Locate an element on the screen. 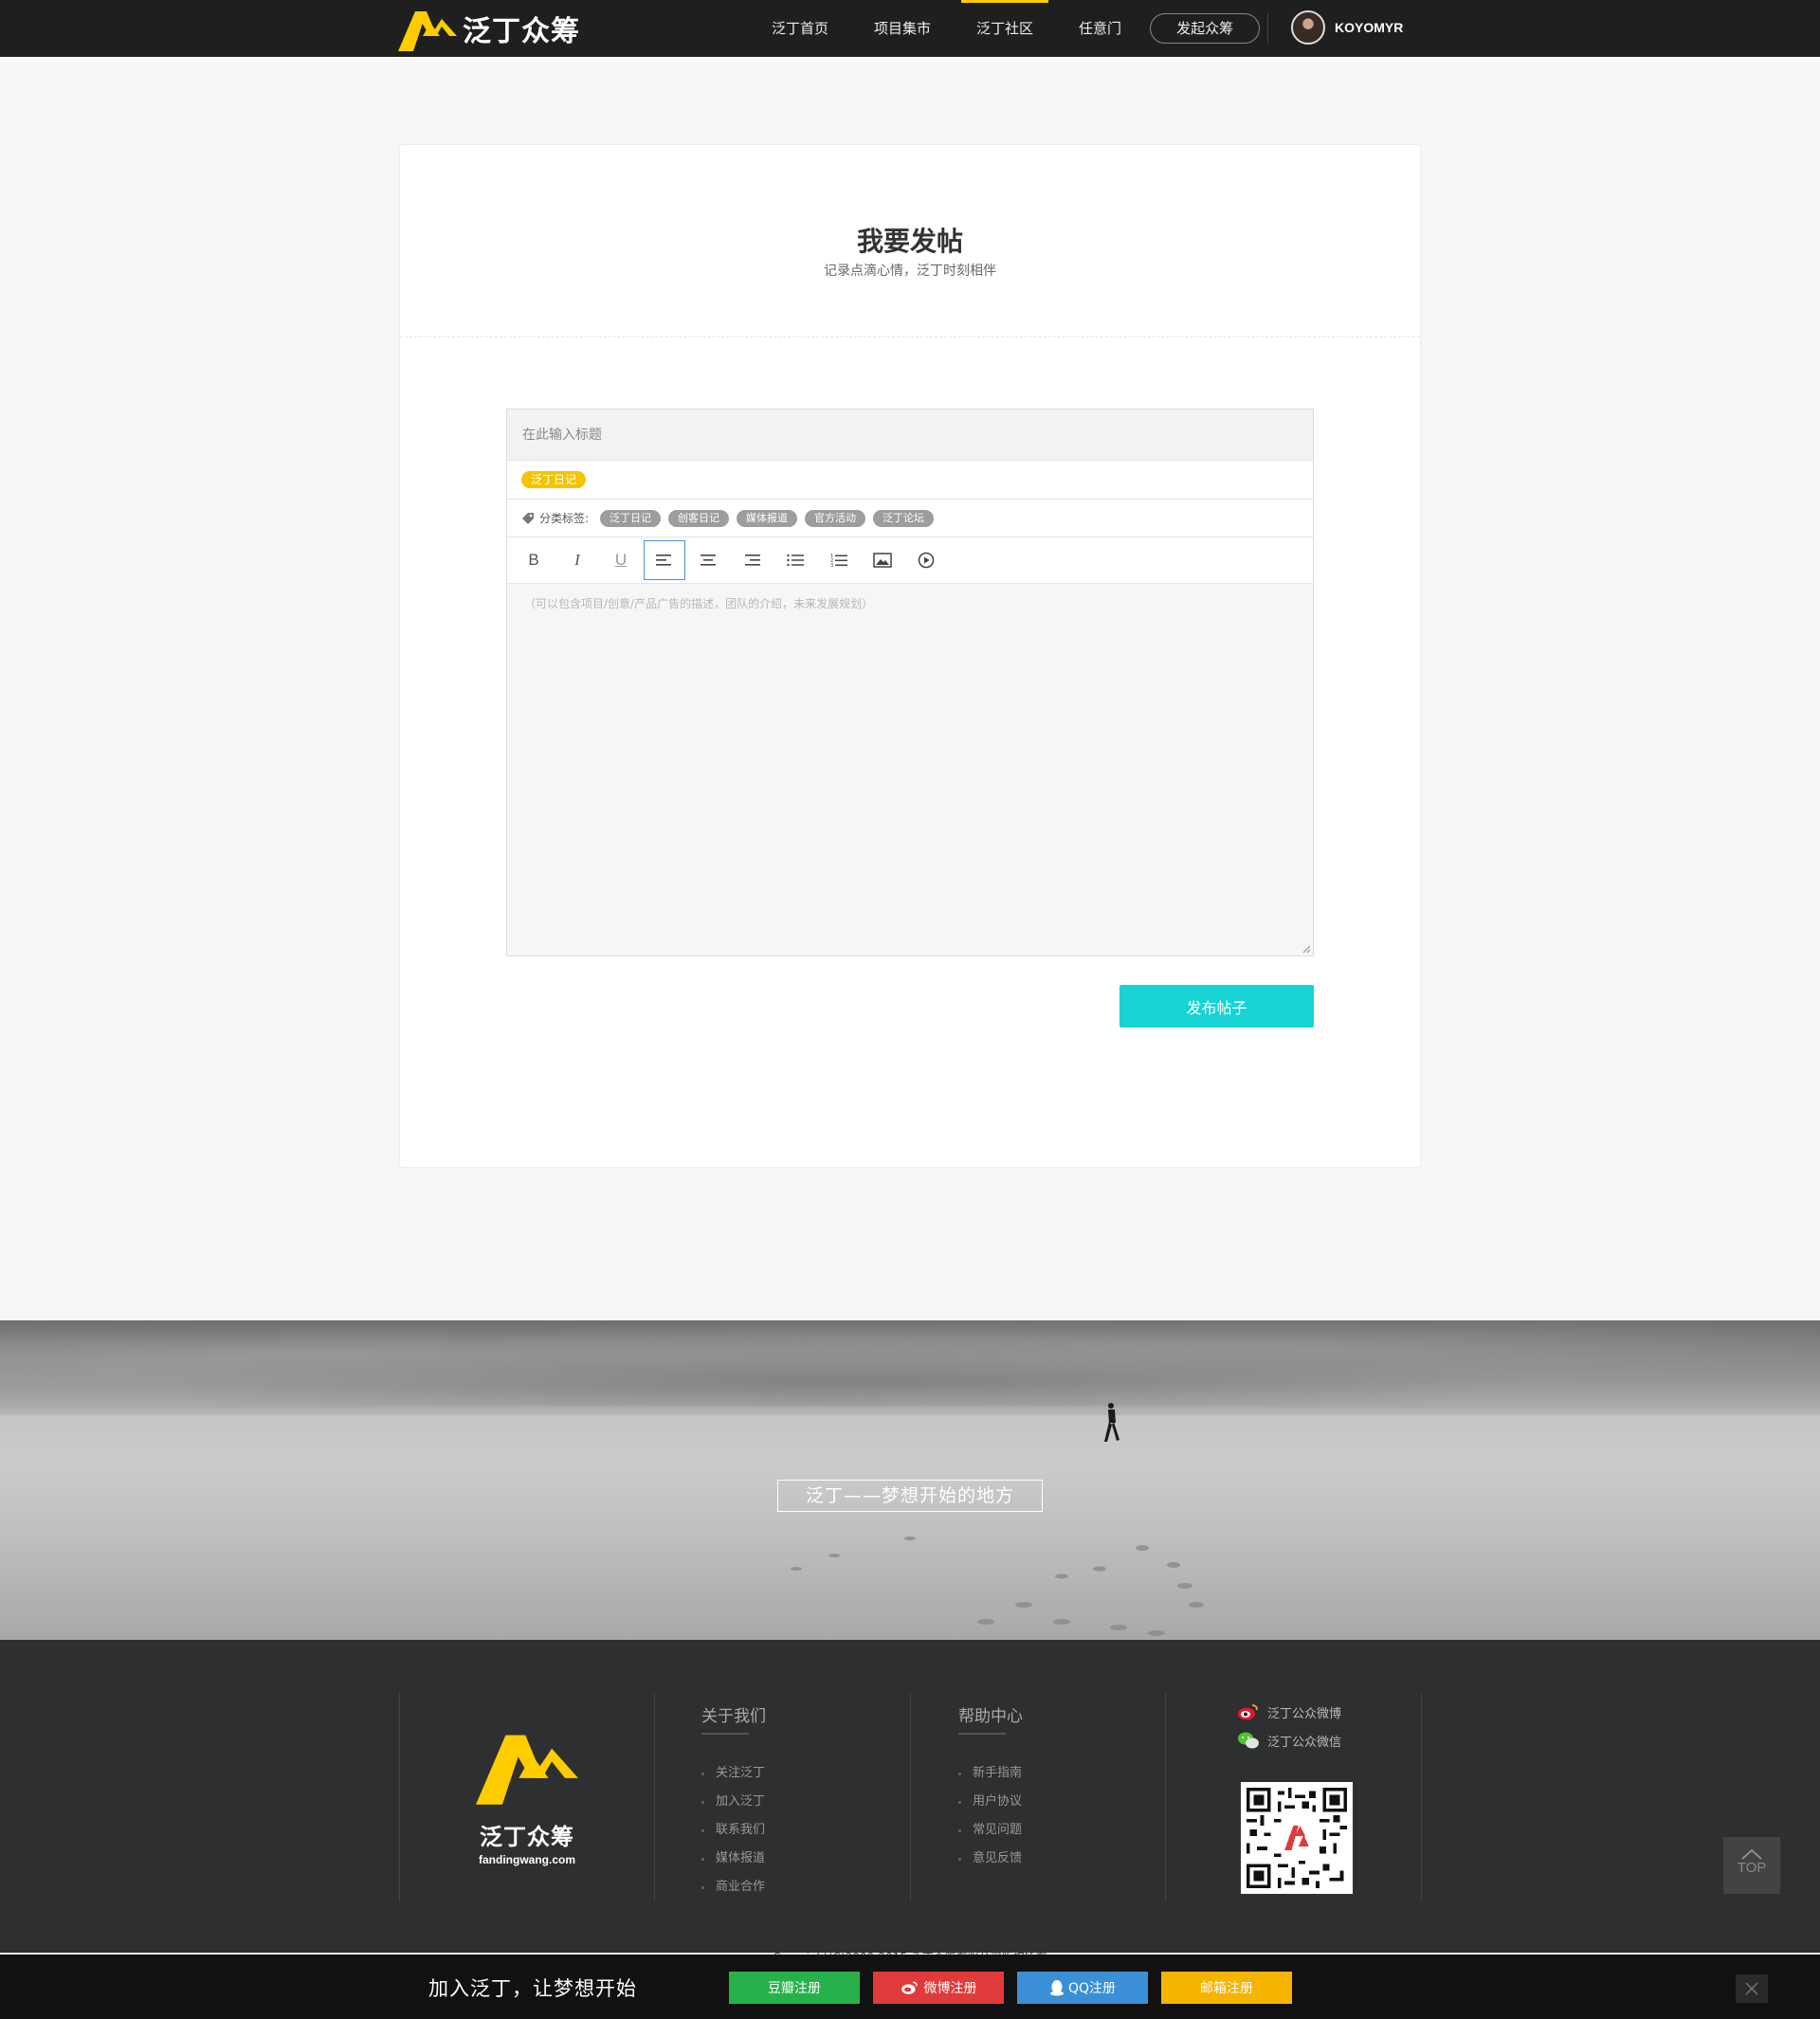 Image resolution: width=1820 pixels, height=2019 pixels. help-links: 新手指南 用户协议 常见问题 意见反馈 is located at coordinates (990, 1816).